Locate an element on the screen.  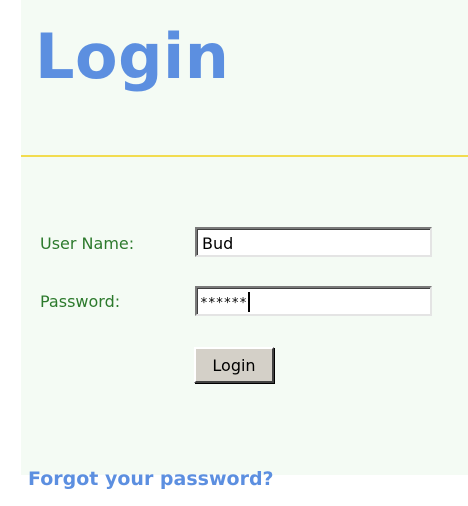
login-button: Login is located at coordinates (234, 365).